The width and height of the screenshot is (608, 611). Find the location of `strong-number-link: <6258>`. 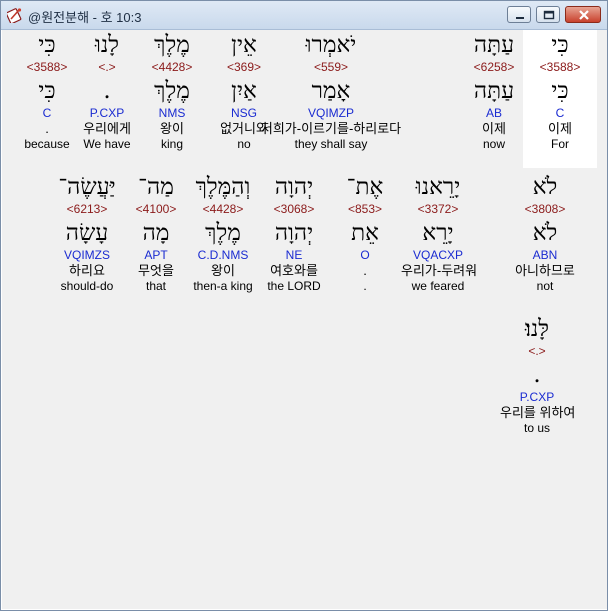

strong-number-link: <6258> is located at coordinates (494, 67).